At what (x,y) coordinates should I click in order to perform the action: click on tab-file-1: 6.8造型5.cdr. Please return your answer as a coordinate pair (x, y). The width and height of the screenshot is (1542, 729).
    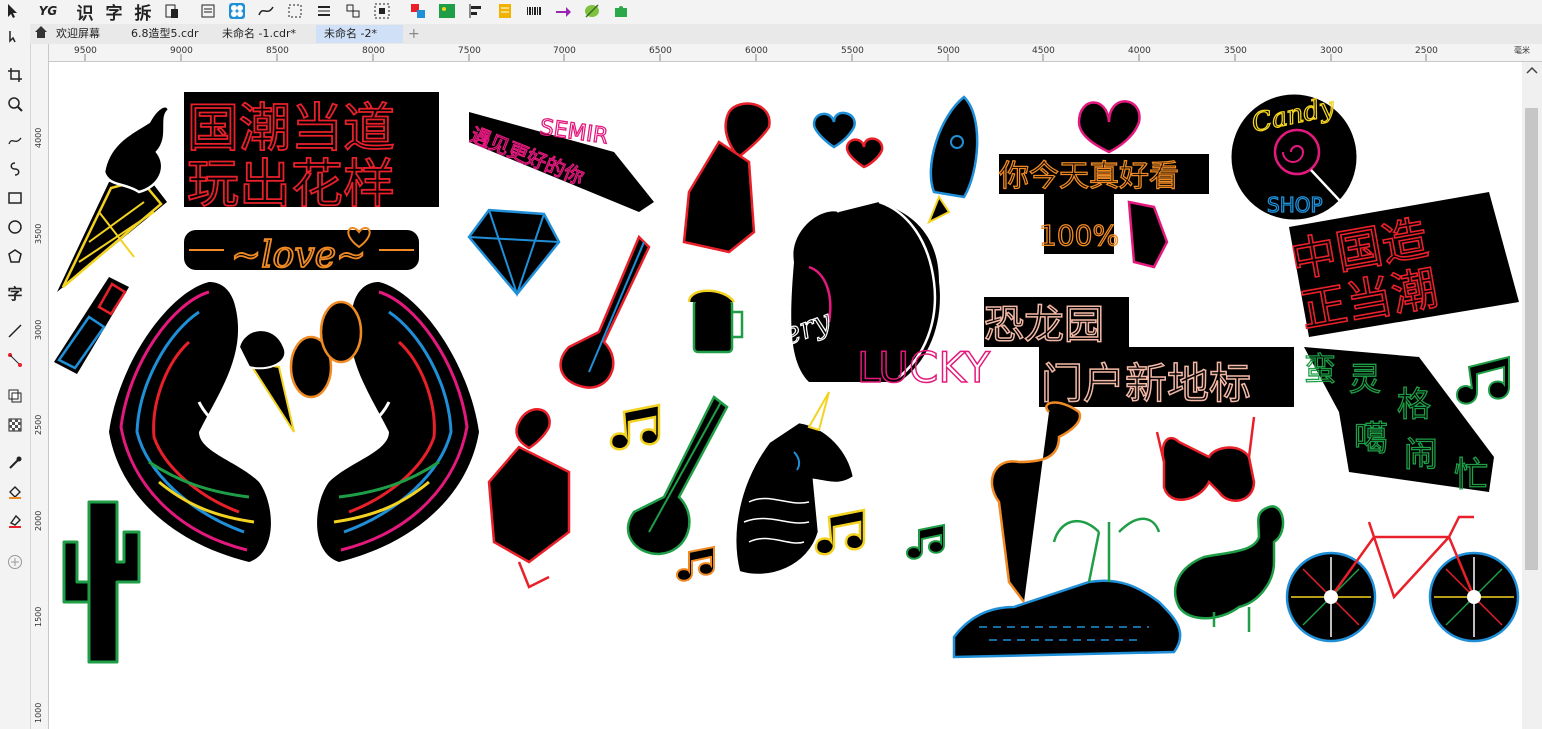
    Looking at the image, I should click on (165, 34).